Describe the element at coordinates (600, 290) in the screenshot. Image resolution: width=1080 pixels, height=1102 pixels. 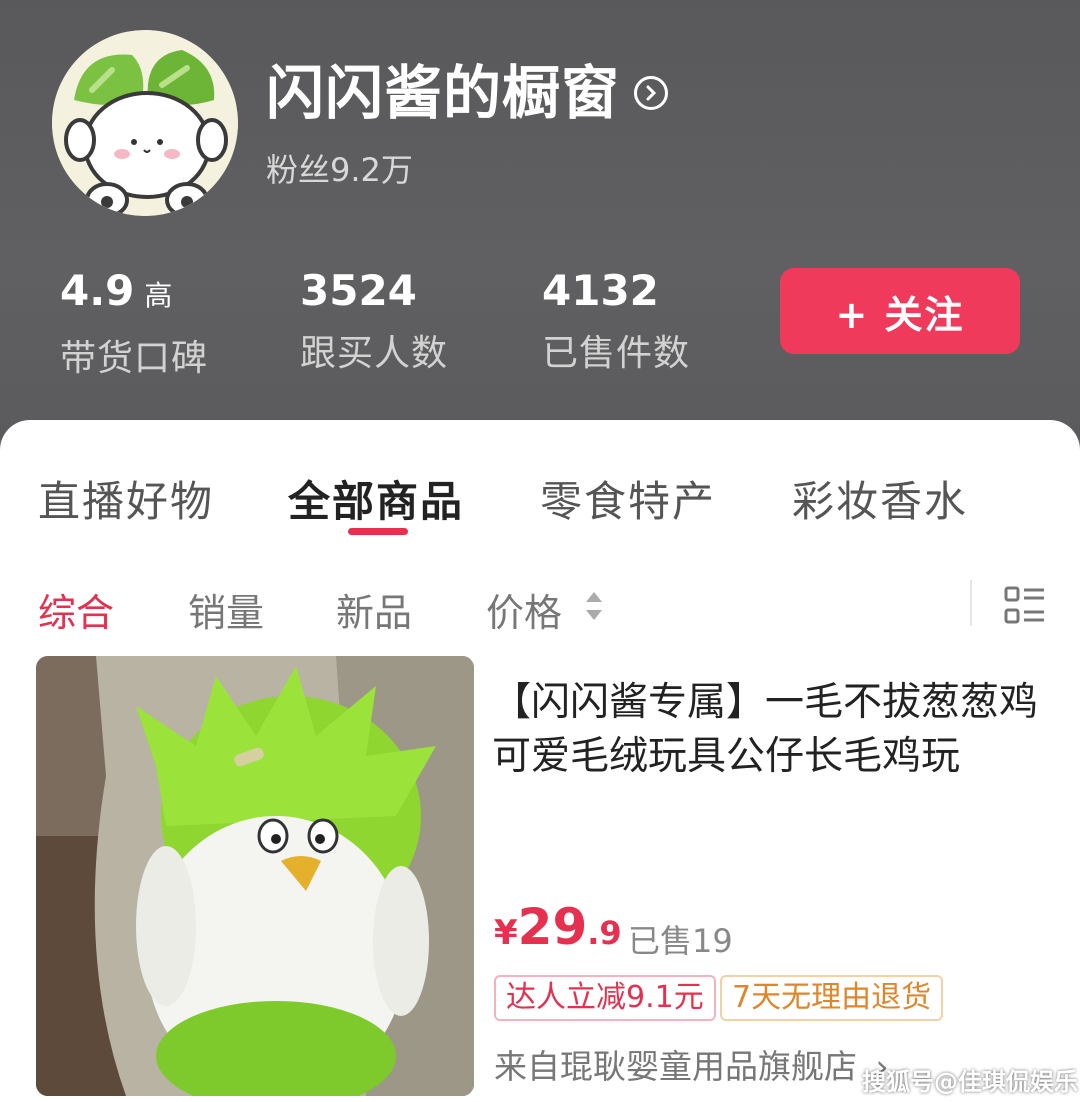
I see `stat-value: 4132` at that location.